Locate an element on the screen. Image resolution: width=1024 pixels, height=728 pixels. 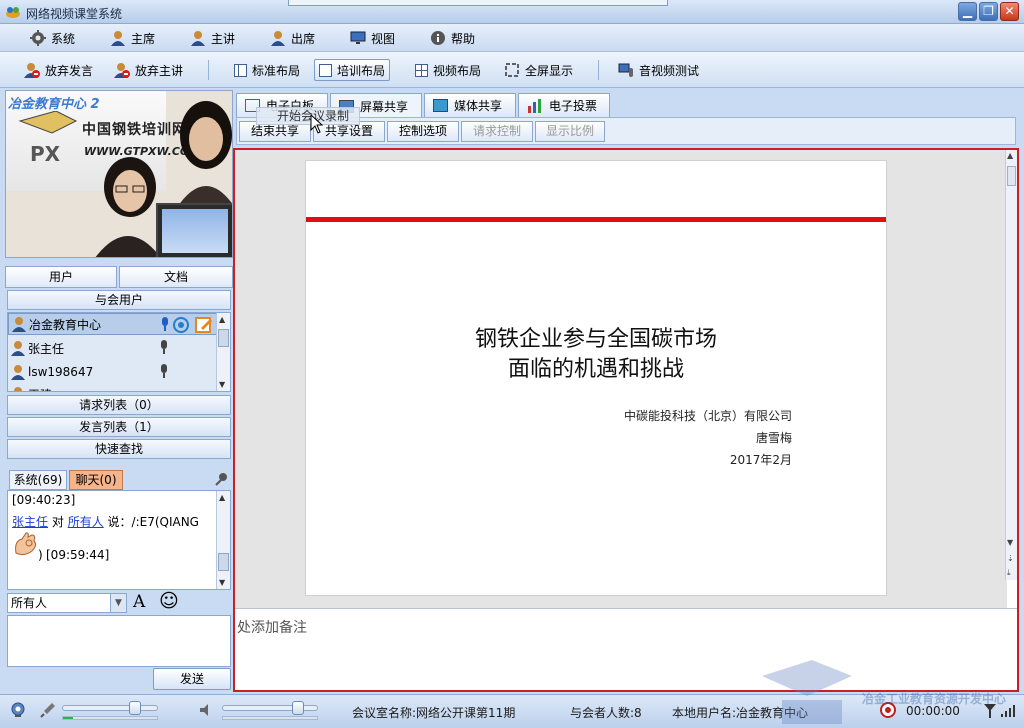
slide-title-line2: 面临的机遇和挑战 is located at coordinates (595, 369).